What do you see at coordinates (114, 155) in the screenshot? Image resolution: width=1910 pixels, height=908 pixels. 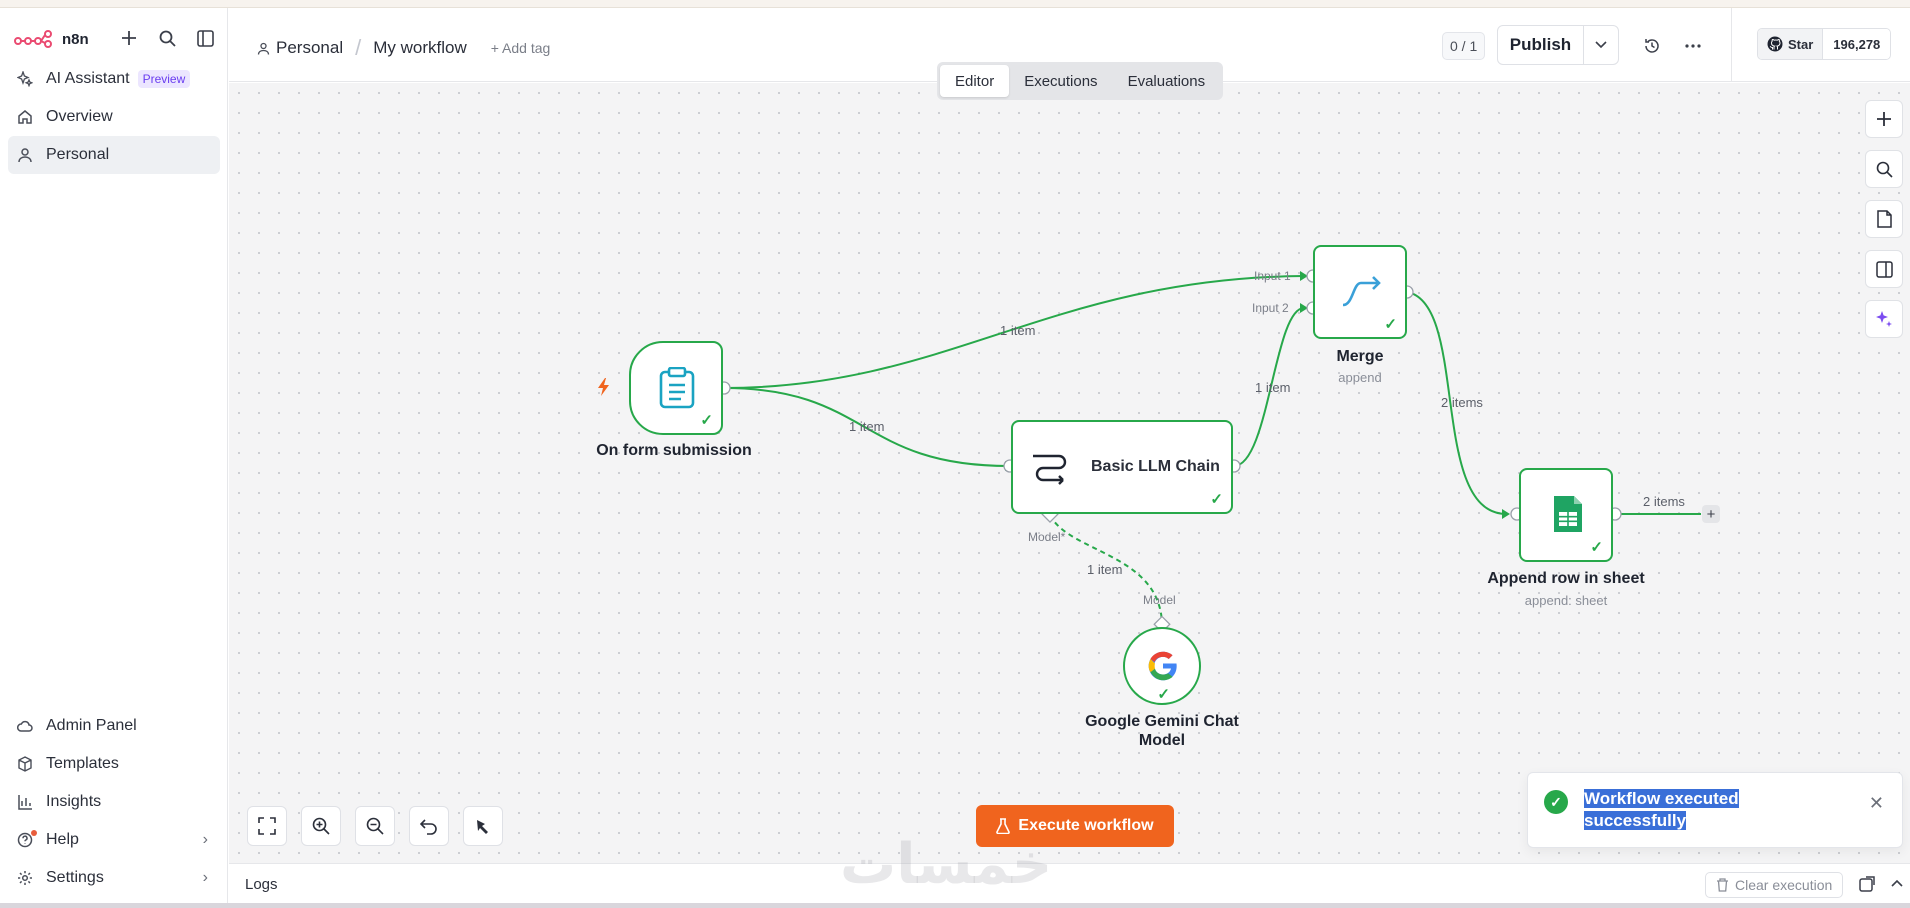 I see `sidebar-item-personal: Personal` at bounding box center [114, 155].